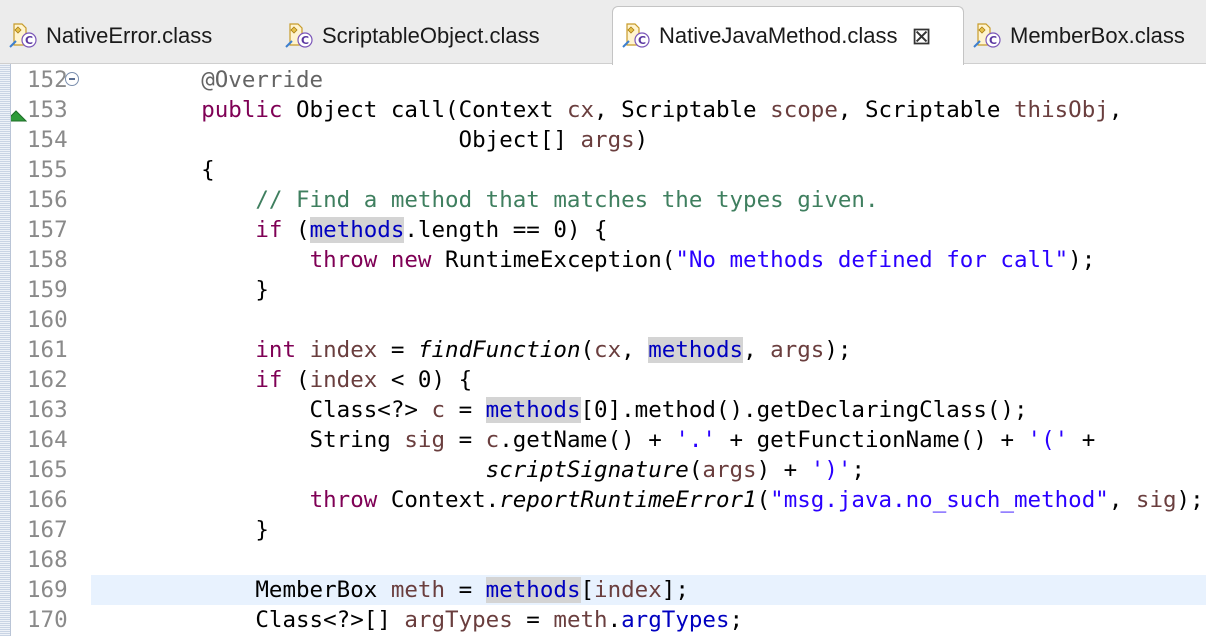 Image resolution: width=1206 pixels, height=636 pixels. What do you see at coordinates (788, 35) in the screenshot?
I see `tab-nativejavamethod: C NativeJavaMethod.class ⊠` at bounding box center [788, 35].